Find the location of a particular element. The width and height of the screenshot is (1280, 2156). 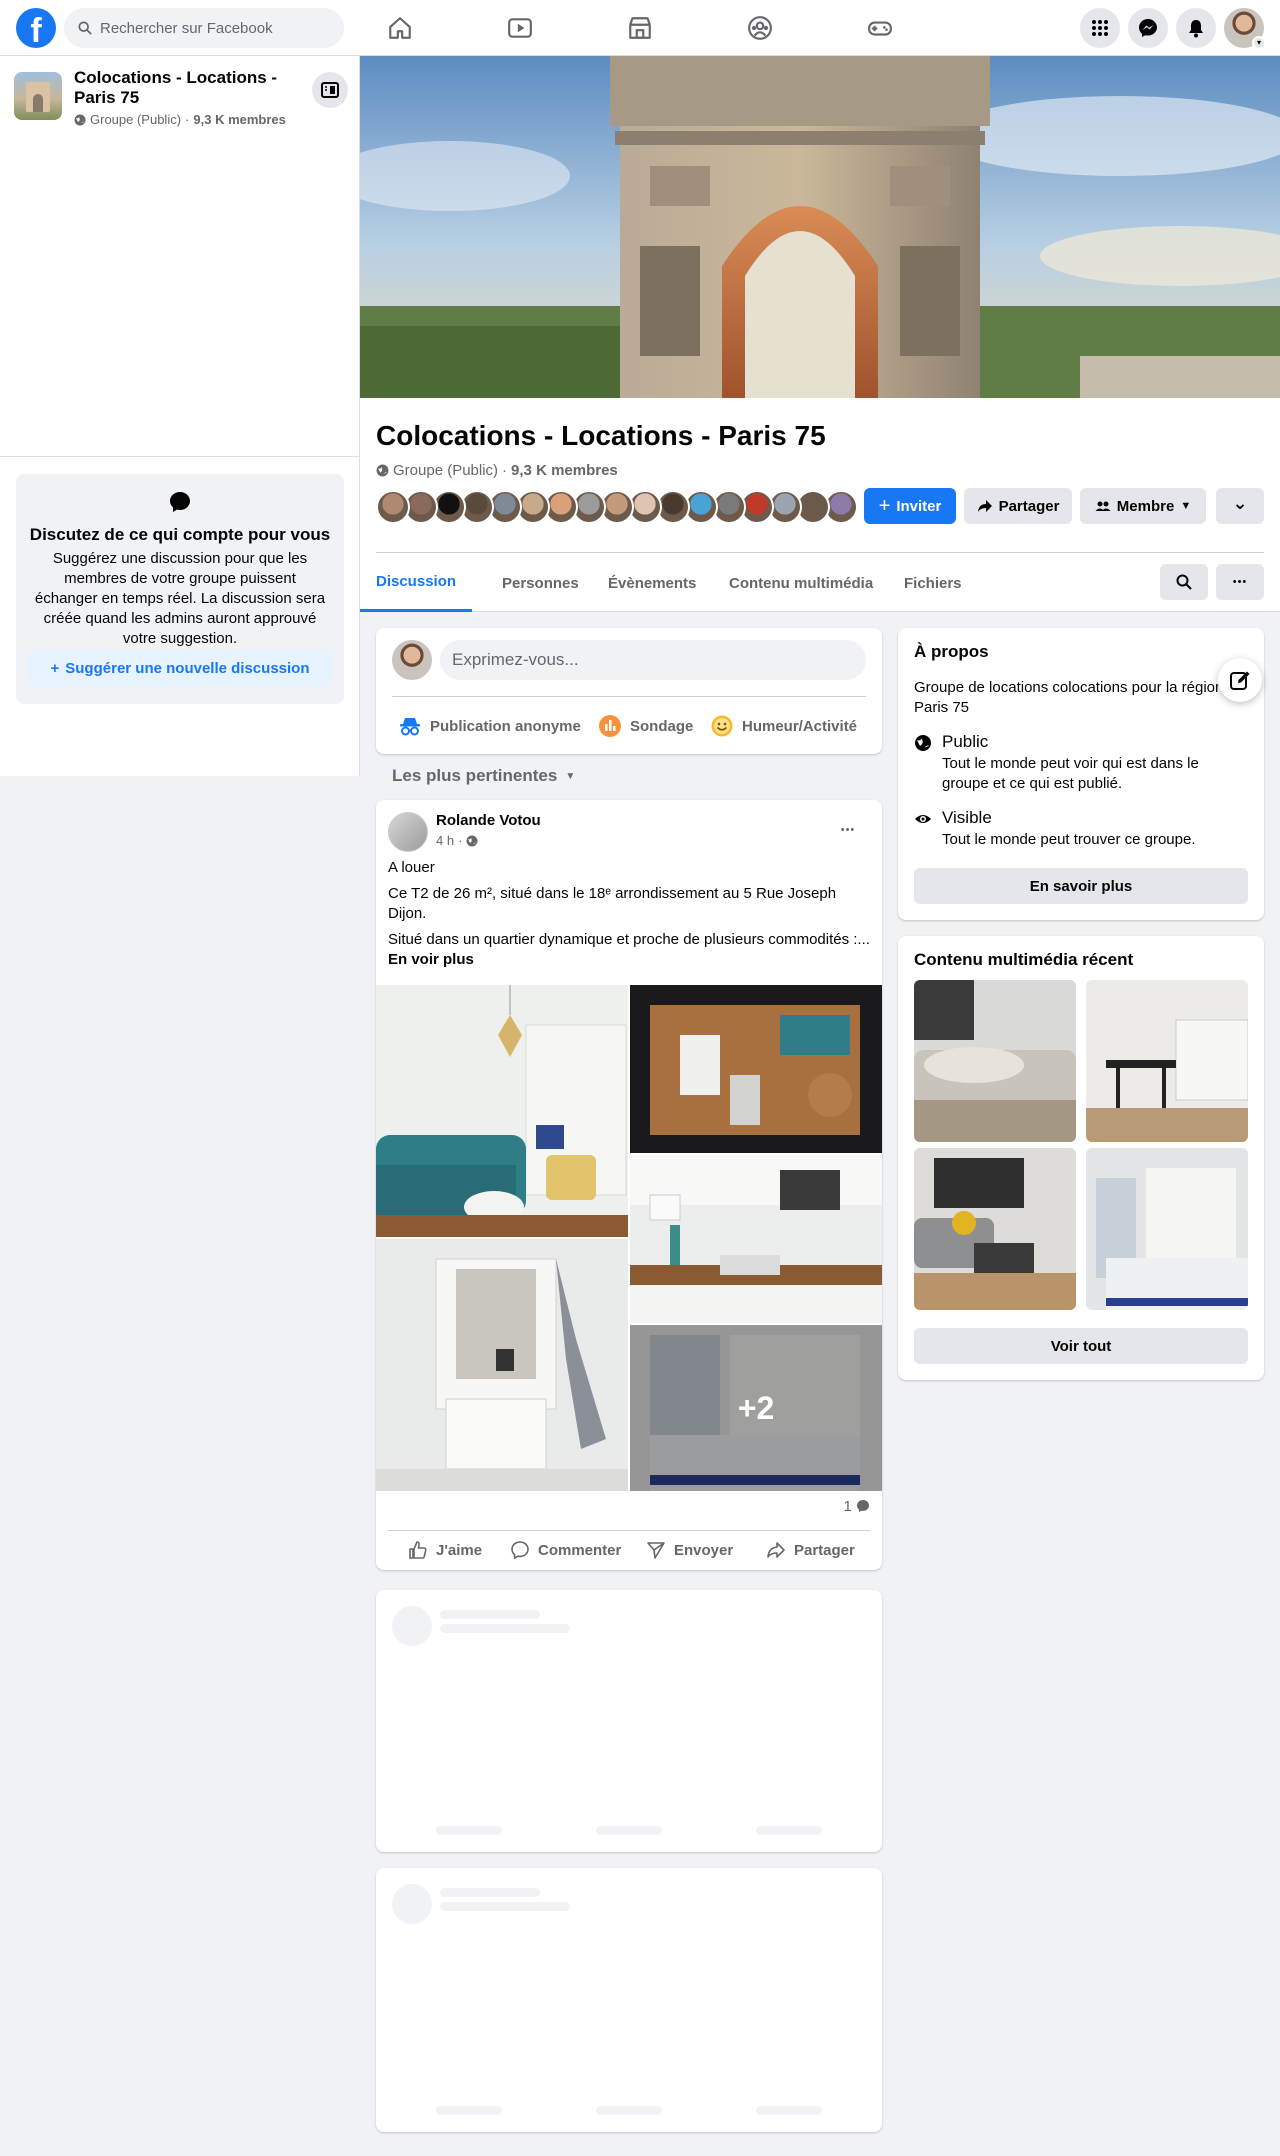

post-stats: 1 is located at coordinates (629, 1506).